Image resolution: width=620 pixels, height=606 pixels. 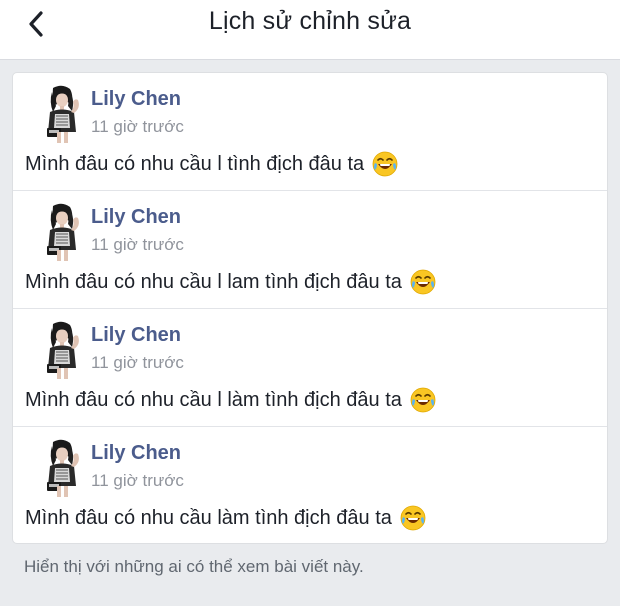 I want to click on page-title: Lịch sử chỉnh sửa, so click(x=310, y=21).